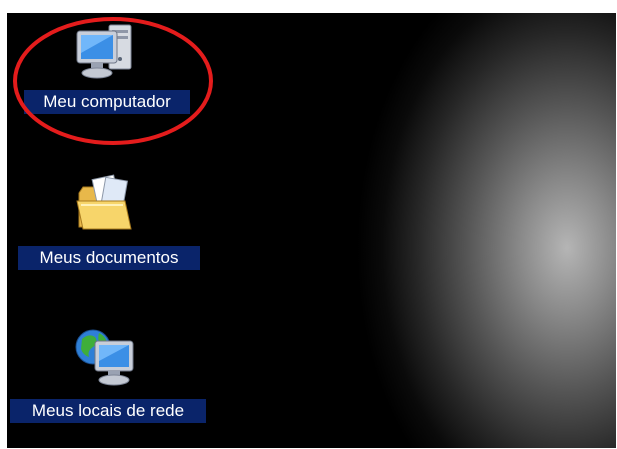 Image resolution: width=617 pixels, height=449 pixels. Describe the element at coordinates (104, 202) in the screenshot. I see `my-documents-icon` at that location.